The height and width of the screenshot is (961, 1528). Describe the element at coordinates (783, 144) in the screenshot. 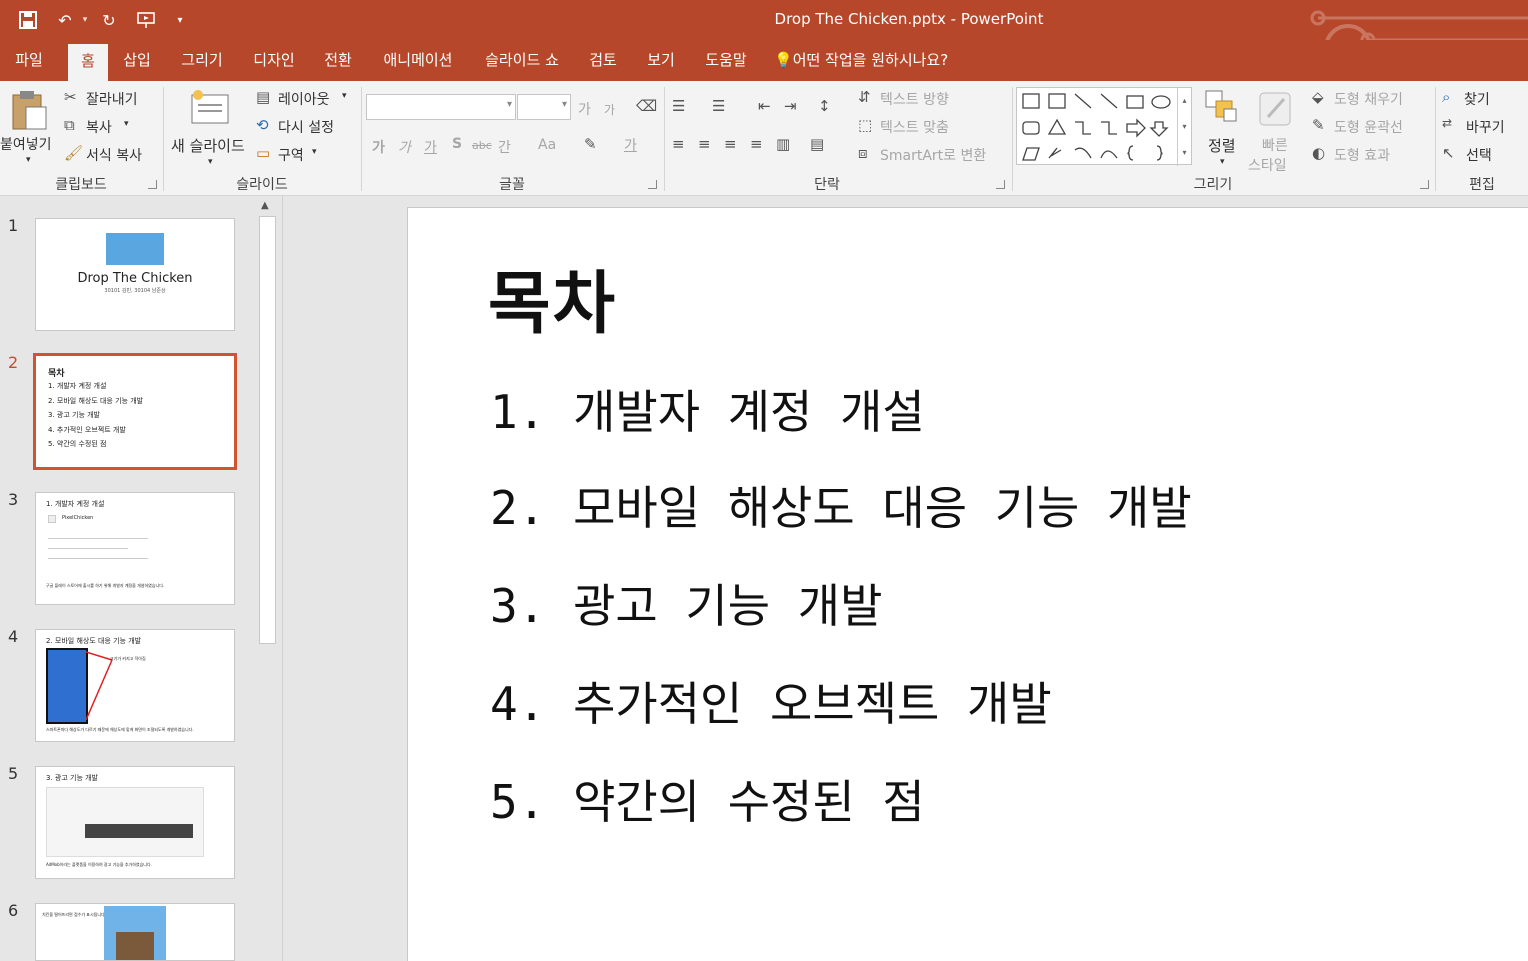

I see `distributed-icon: ▥` at that location.